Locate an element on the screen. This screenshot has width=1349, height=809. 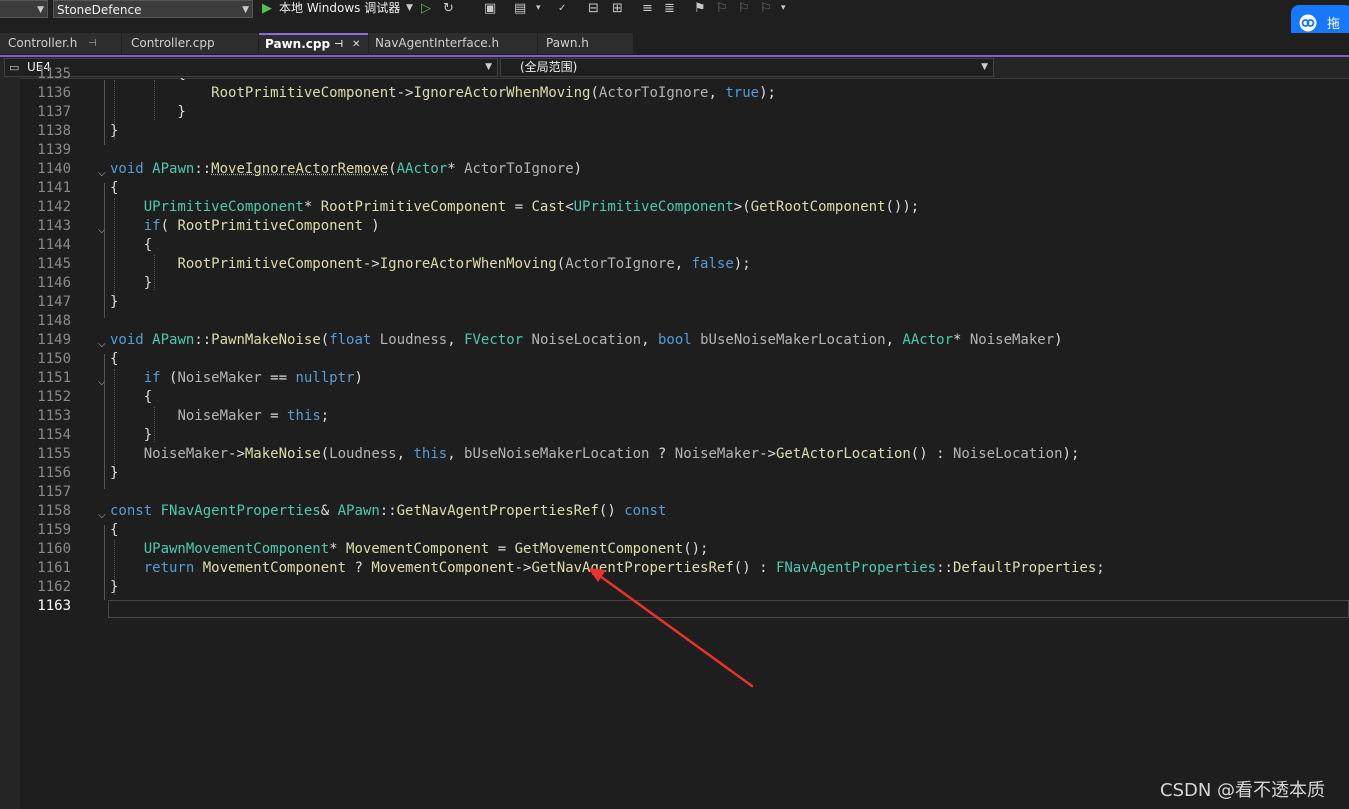
annotation-arrow is located at coordinates (671, 628).